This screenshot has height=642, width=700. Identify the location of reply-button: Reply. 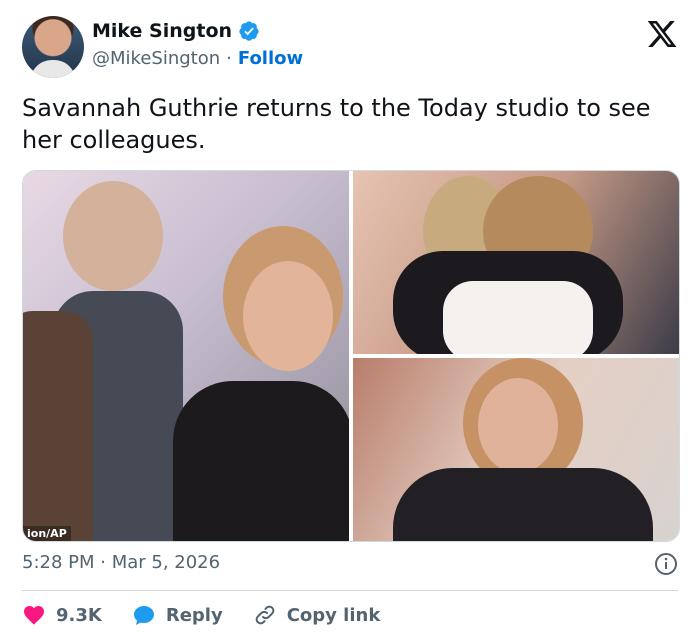
(177, 615).